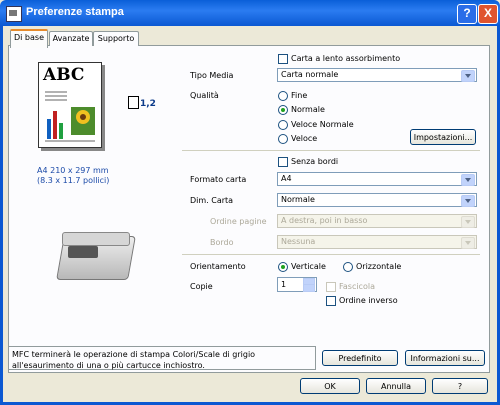 This screenshot has width=500, height=405. What do you see at coordinates (283, 59) in the screenshot?
I see `carta-lento-checkbox` at bounding box center [283, 59].